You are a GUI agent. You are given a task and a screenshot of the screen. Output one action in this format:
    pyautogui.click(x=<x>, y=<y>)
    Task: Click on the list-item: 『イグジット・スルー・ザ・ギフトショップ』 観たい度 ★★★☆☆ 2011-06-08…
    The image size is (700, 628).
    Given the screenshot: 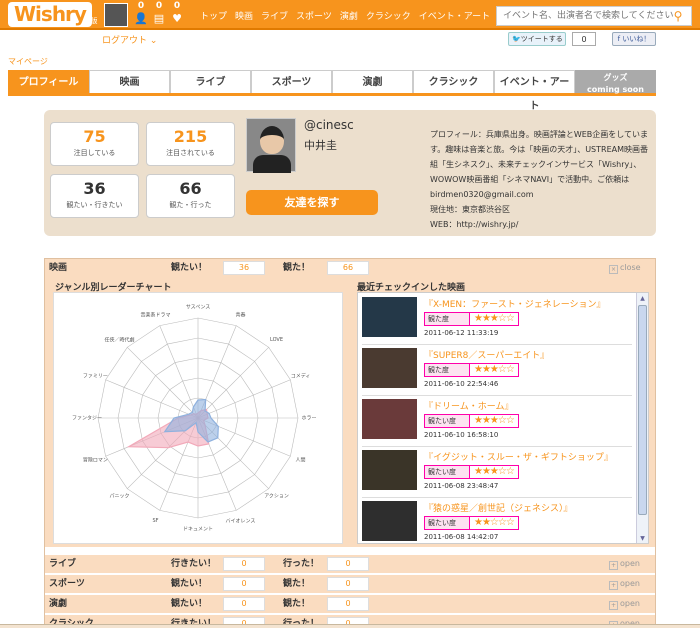 What is the action you would take?
    pyautogui.click(x=497, y=473)
    